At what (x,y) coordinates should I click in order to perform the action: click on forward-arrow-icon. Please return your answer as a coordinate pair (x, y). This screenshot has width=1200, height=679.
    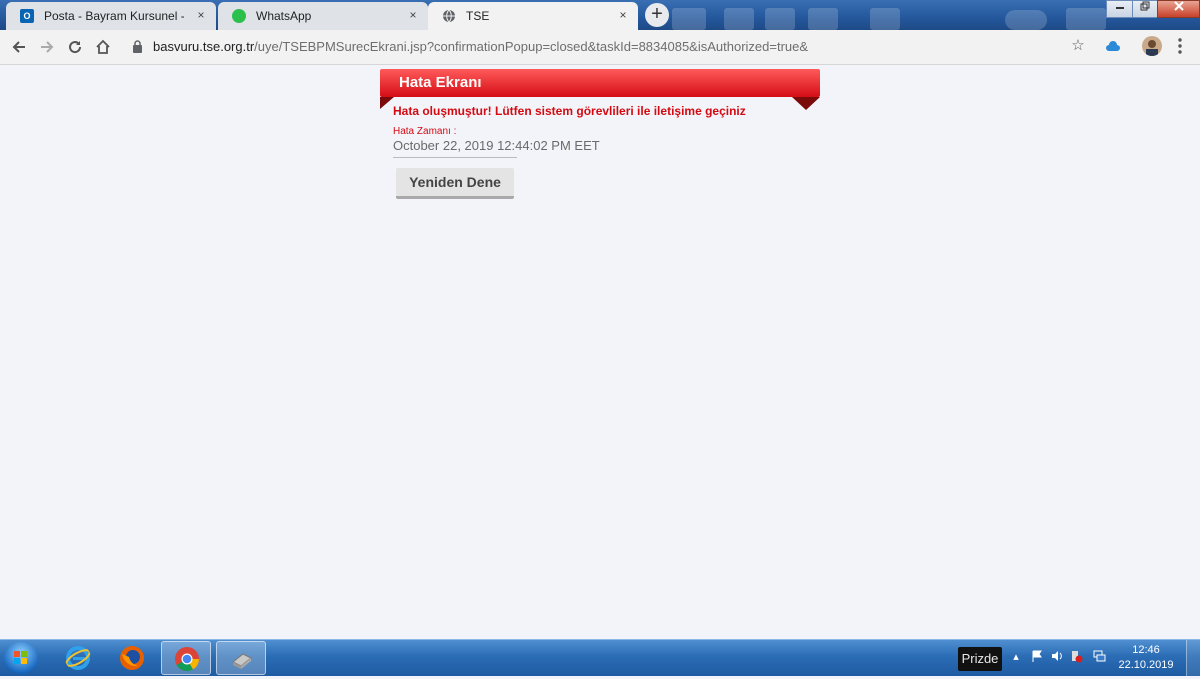
    Looking at the image, I should click on (47, 47).